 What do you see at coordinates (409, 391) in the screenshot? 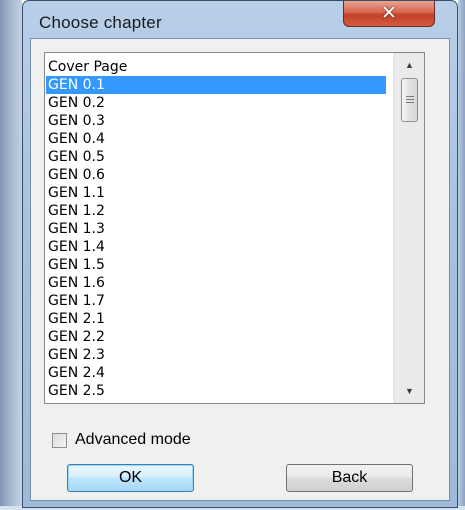
I see `scroll-down-arrow-icon: ▼` at bounding box center [409, 391].